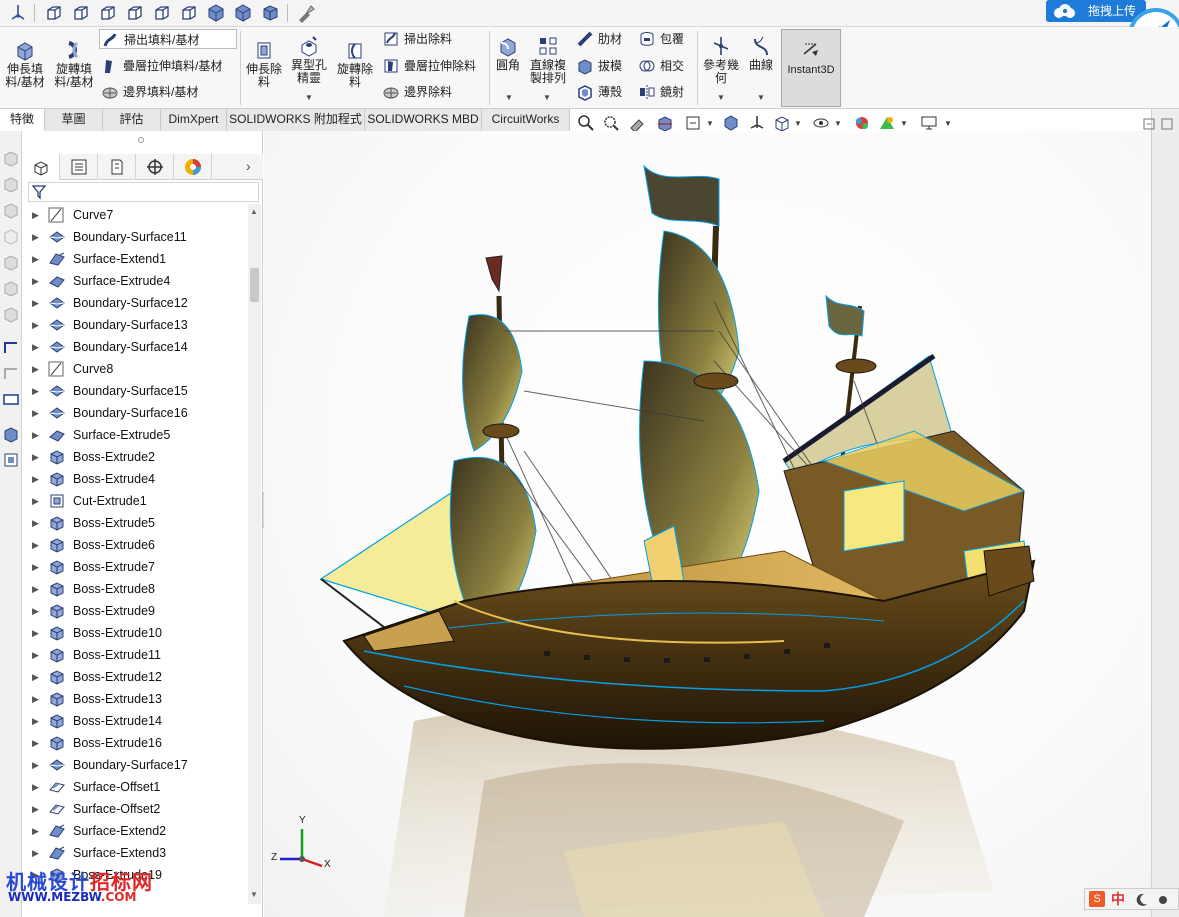 The height and width of the screenshot is (917, 1179). Describe the element at coordinates (948, 123) in the screenshot. I see `monitor-dropdown: ▼` at that location.